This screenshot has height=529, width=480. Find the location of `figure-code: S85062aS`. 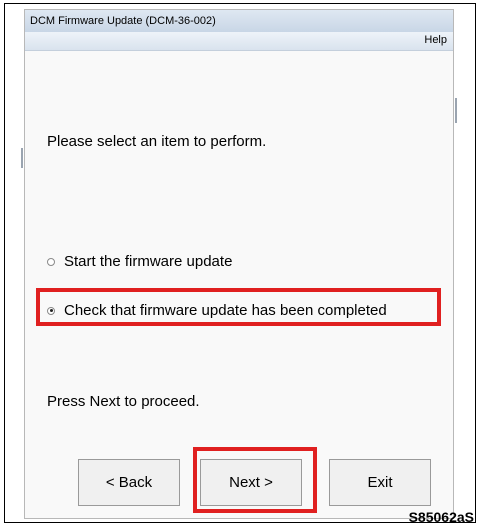

figure-code: S85062aS is located at coordinates (441, 517).